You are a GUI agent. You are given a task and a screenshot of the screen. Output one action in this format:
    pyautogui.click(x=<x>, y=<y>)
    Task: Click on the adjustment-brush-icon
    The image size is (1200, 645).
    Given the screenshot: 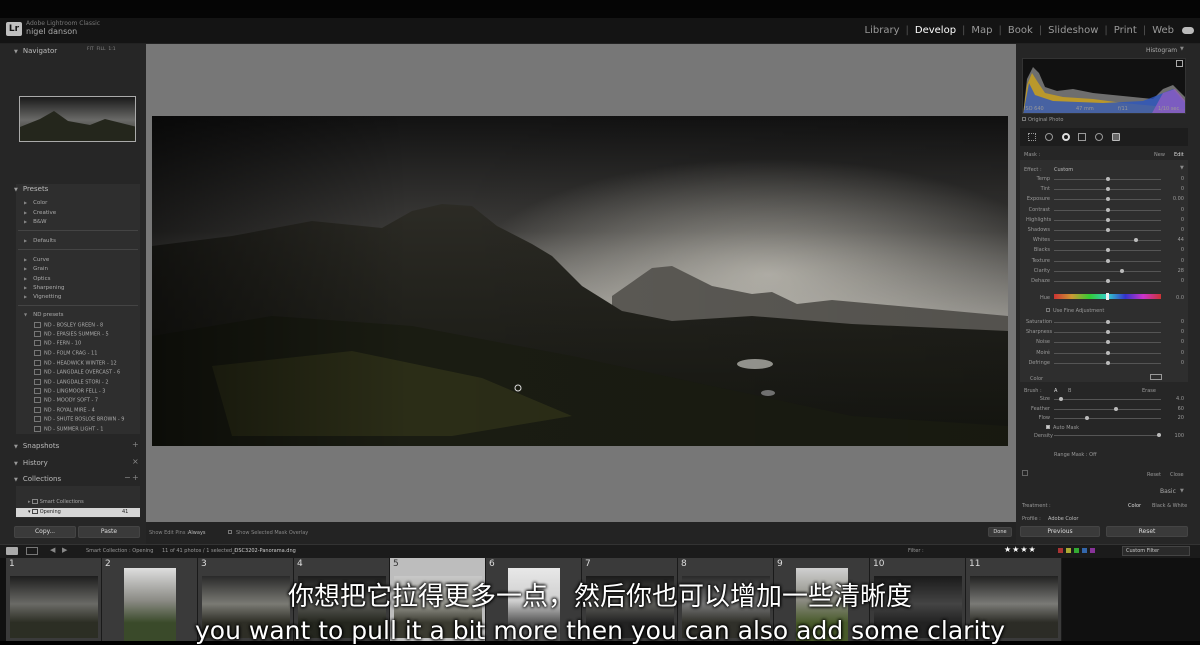 What is the action you would take?
    pyautogui.click(x=1116, y=137)
    